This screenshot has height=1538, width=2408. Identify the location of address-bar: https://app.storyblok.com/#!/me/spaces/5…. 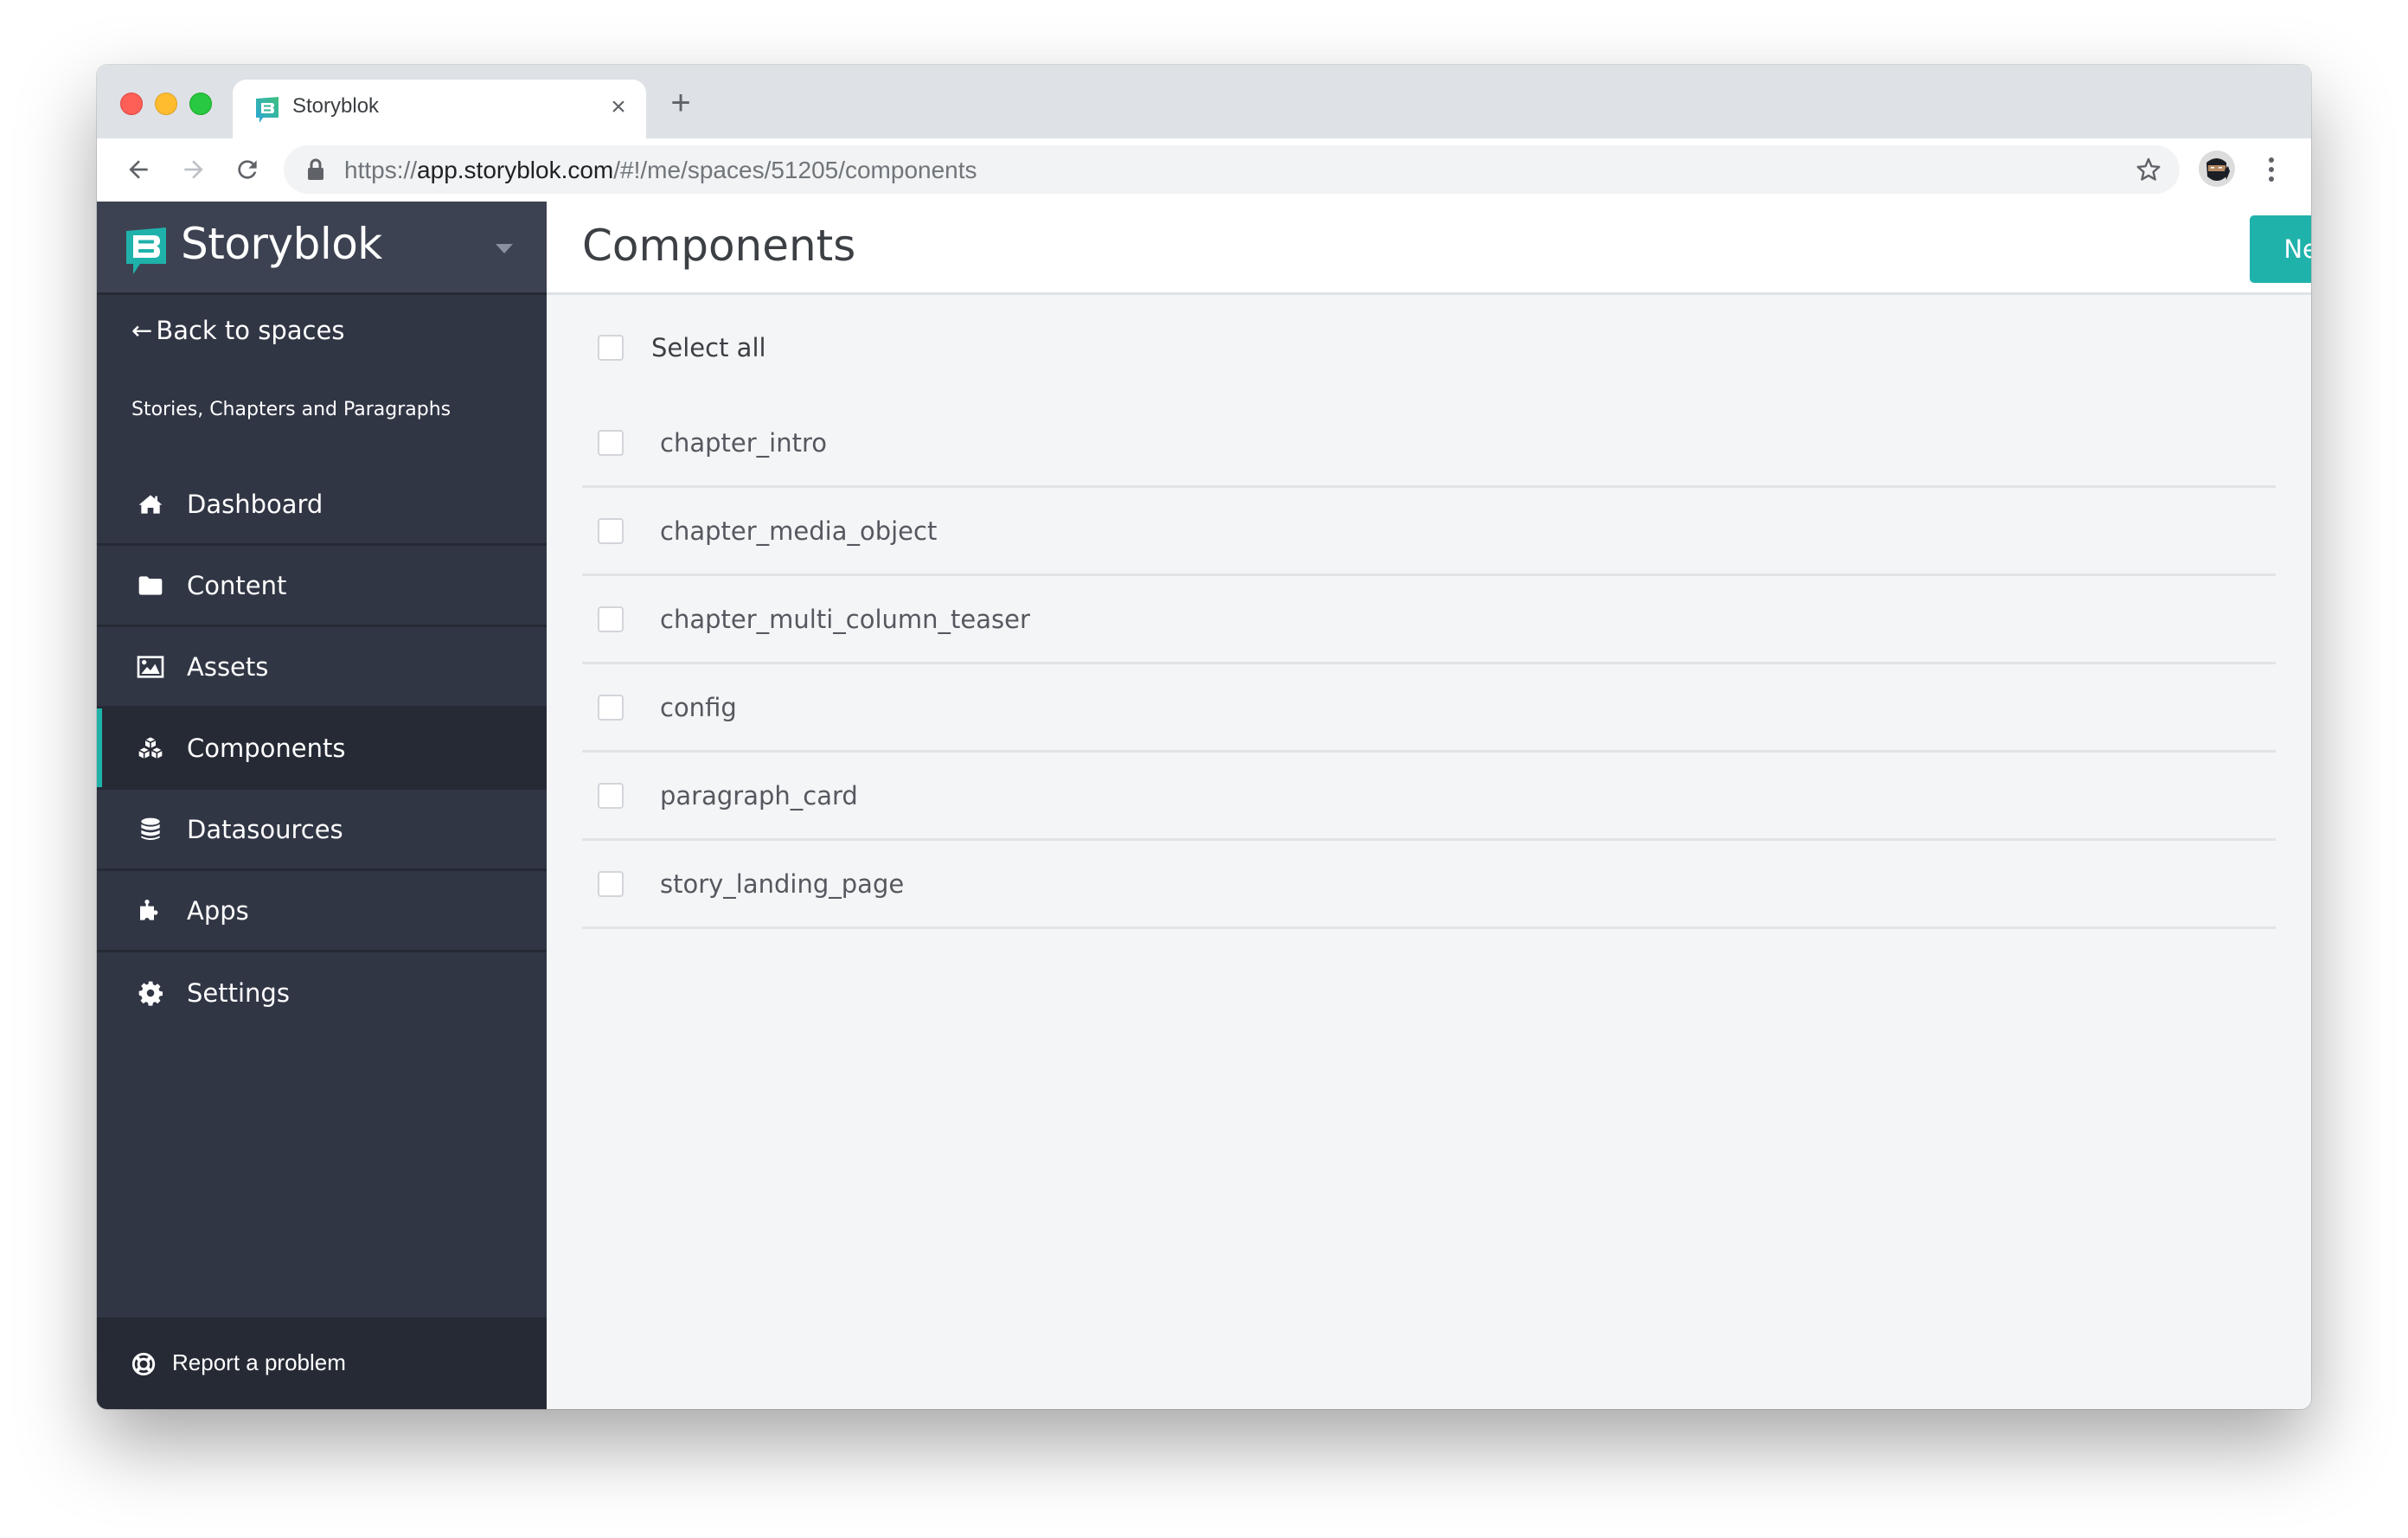
(1232, 170).